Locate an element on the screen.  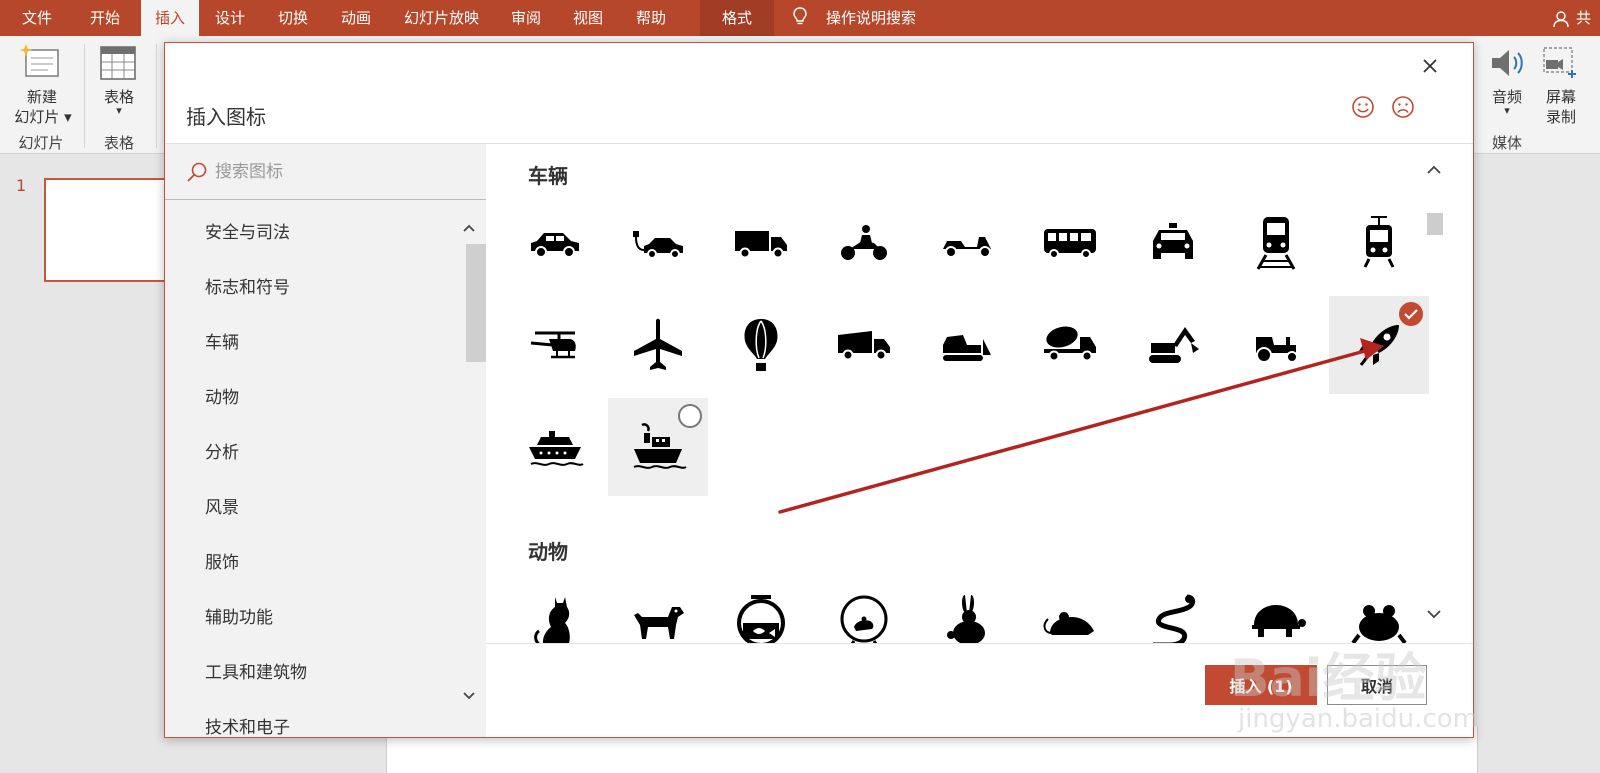
footer-divider is located at coordinates (979, 643).